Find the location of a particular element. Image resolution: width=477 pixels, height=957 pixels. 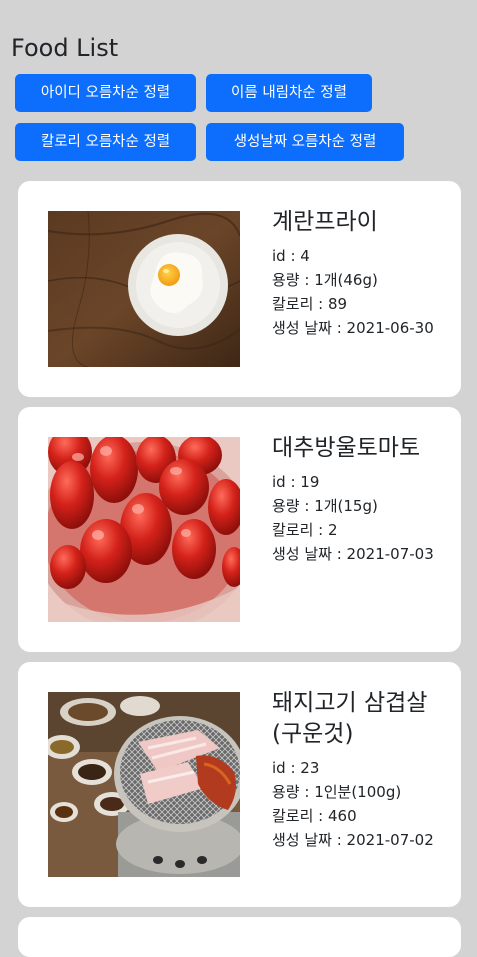

food-name: 대추방울토마토 is located at coordinates (346, 448).